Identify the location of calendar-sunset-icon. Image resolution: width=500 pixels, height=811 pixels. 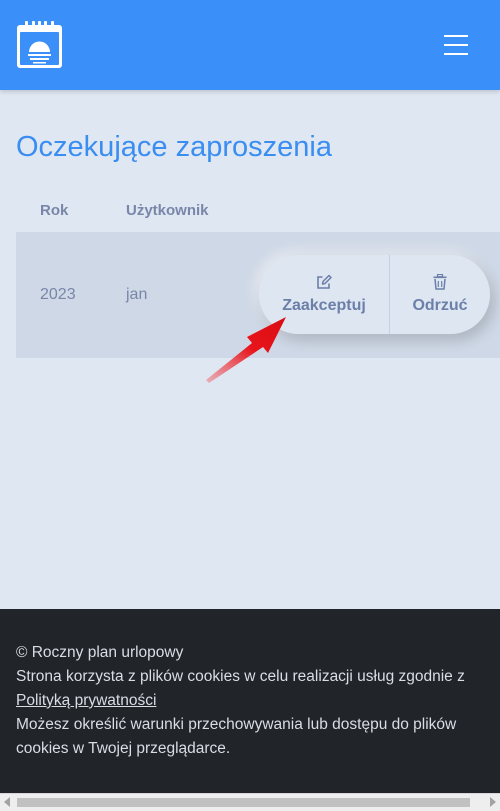
(39, 45).